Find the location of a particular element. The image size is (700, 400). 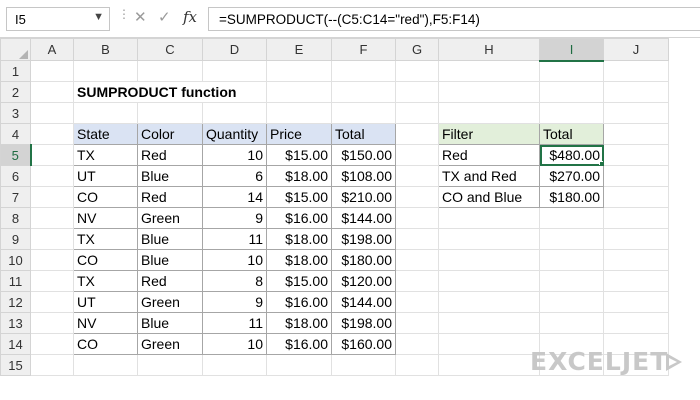

row-header-14: 14 is located at coordinates (15, 344).